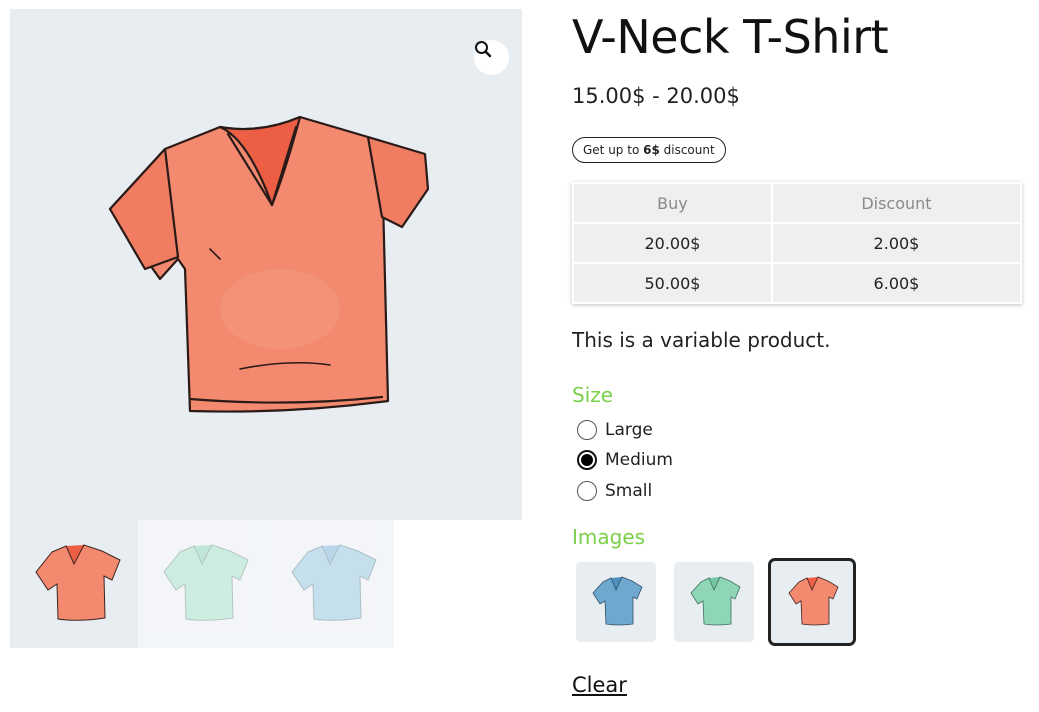  I want to click on table-row: 20.00$ 2.00$, so click(797, 243).